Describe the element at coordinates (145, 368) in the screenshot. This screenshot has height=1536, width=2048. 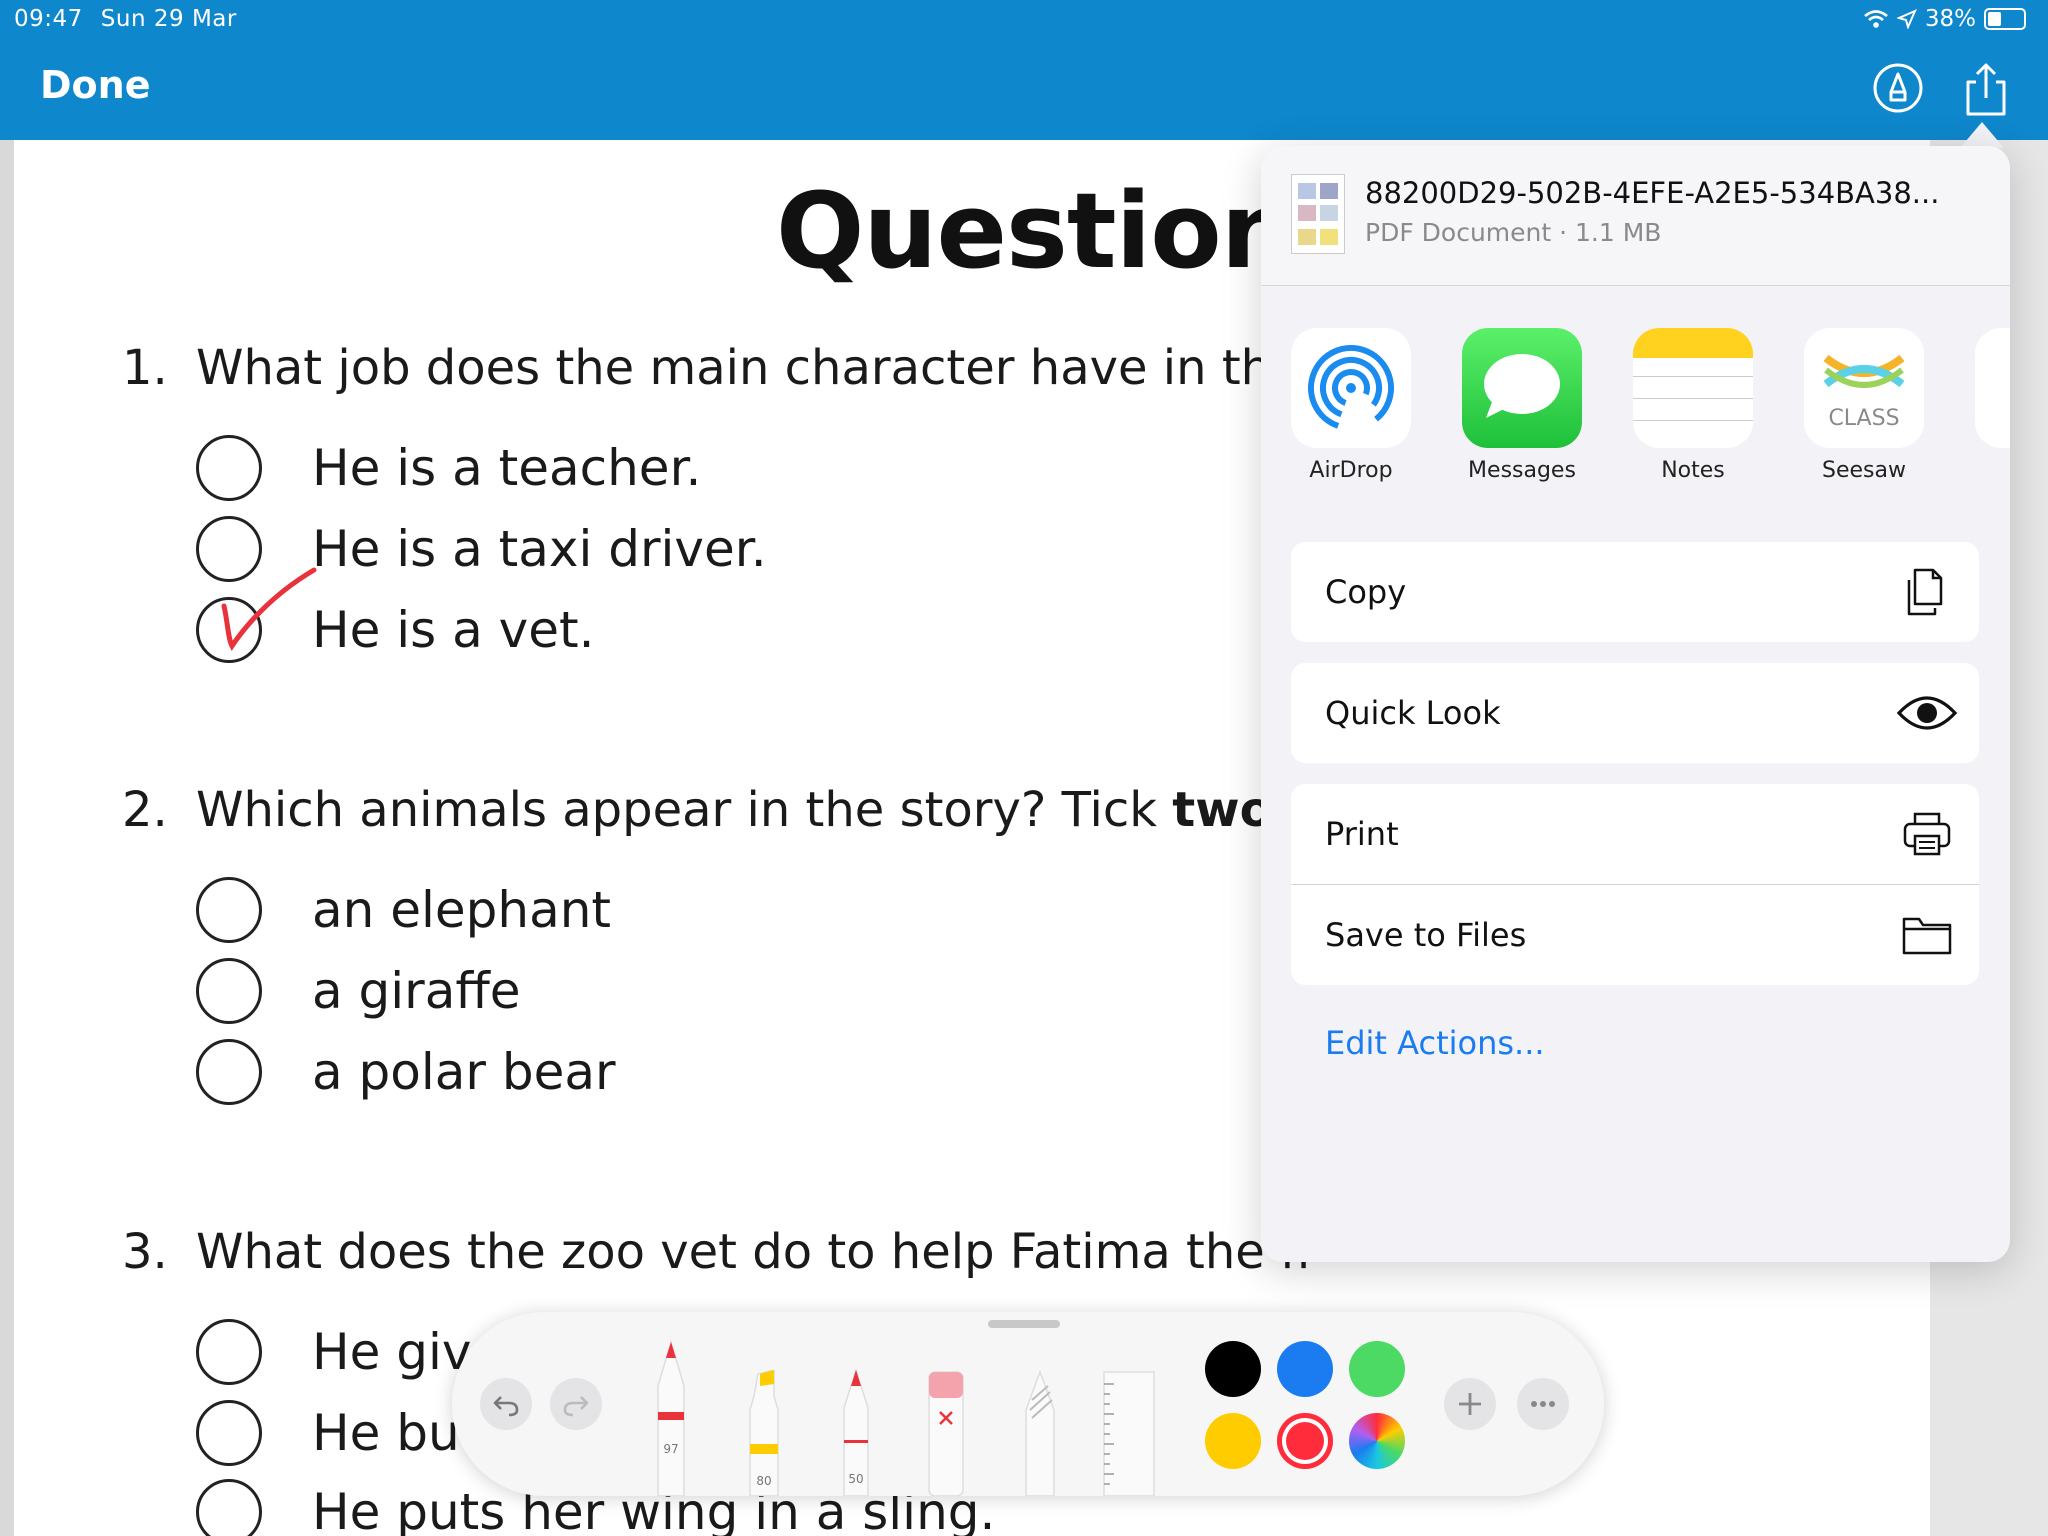
I see `question-number: 1.` at that location.